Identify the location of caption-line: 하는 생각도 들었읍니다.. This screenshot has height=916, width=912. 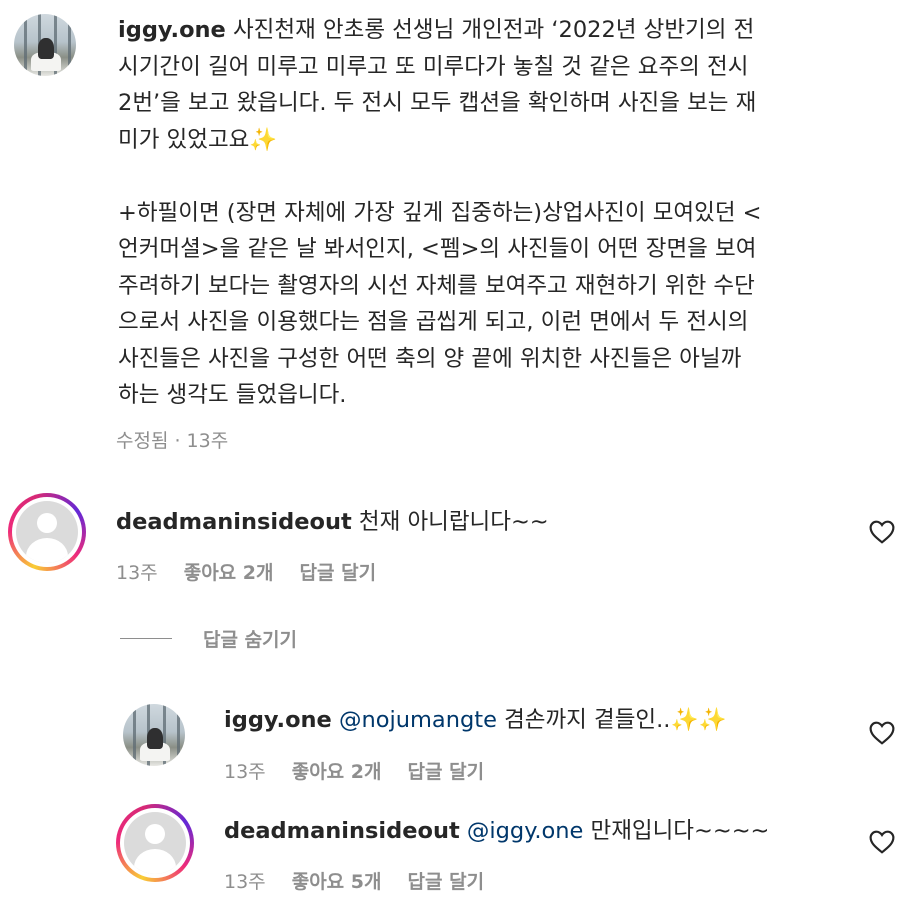
(232, 395).